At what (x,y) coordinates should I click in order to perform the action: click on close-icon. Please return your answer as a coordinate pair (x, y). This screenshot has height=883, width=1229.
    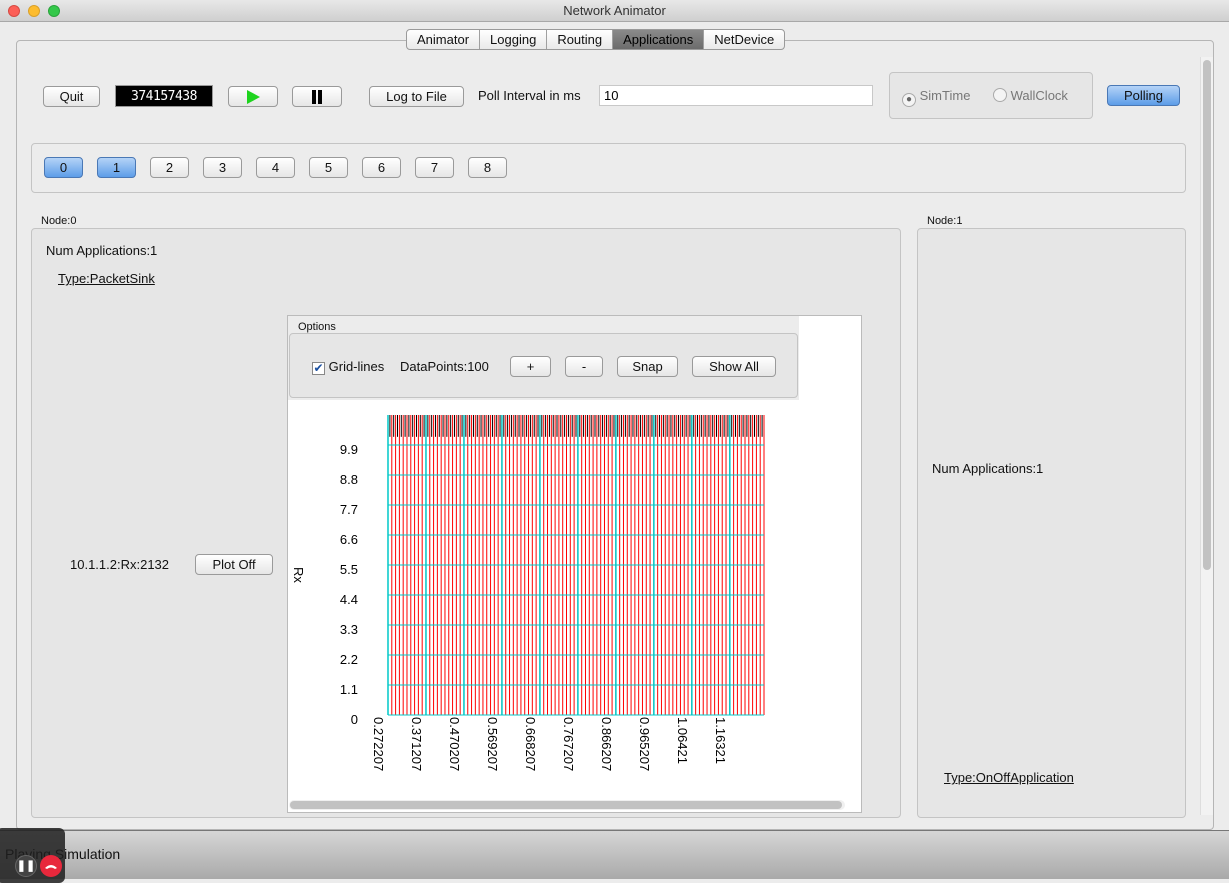
    Looking at the image, I should click on (14, 11).